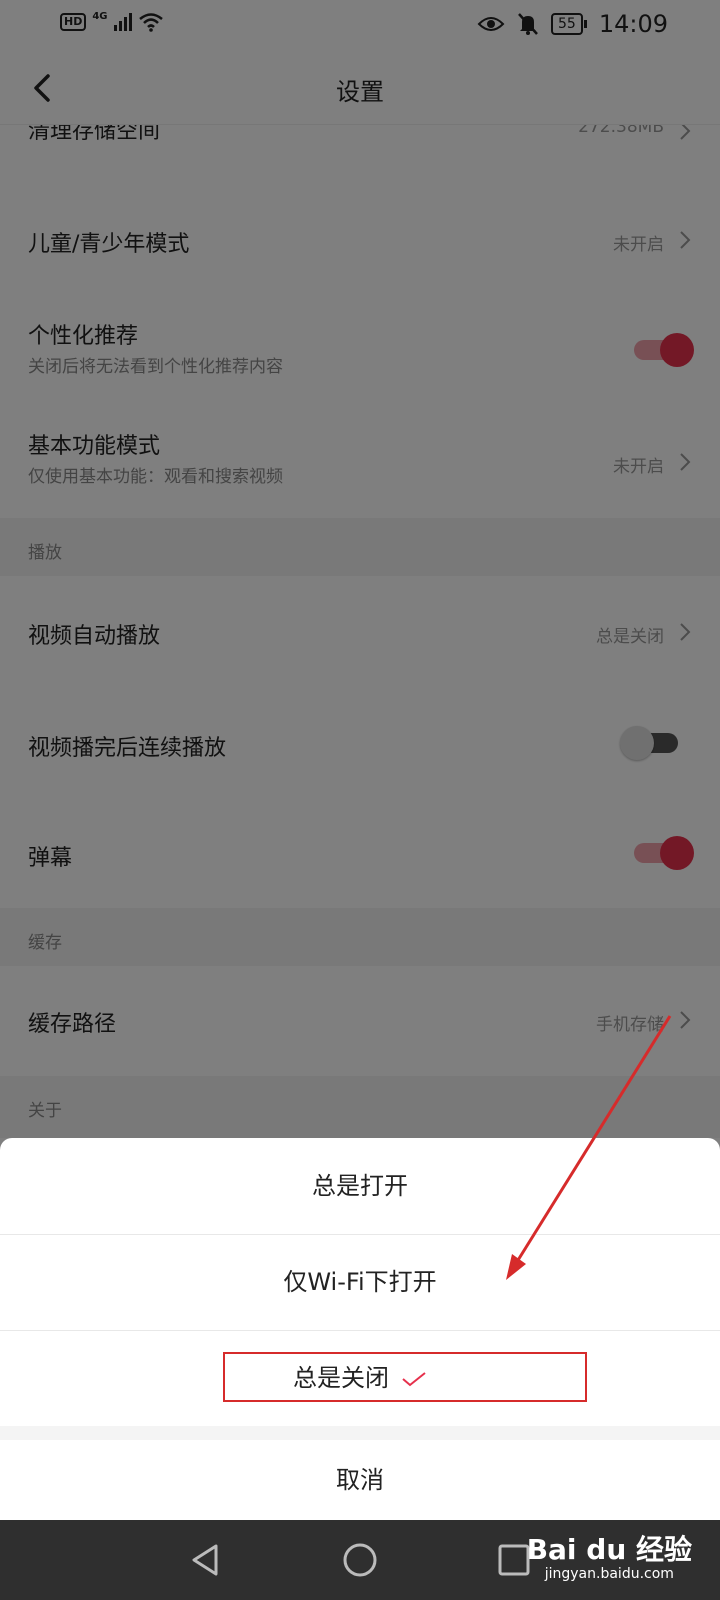 The width and height of the screenshot is (720, 1600). Describe the element at coordinates (609, 1549) in the screenshot. I see `watermark-brand: Bai du 经验` at that location.